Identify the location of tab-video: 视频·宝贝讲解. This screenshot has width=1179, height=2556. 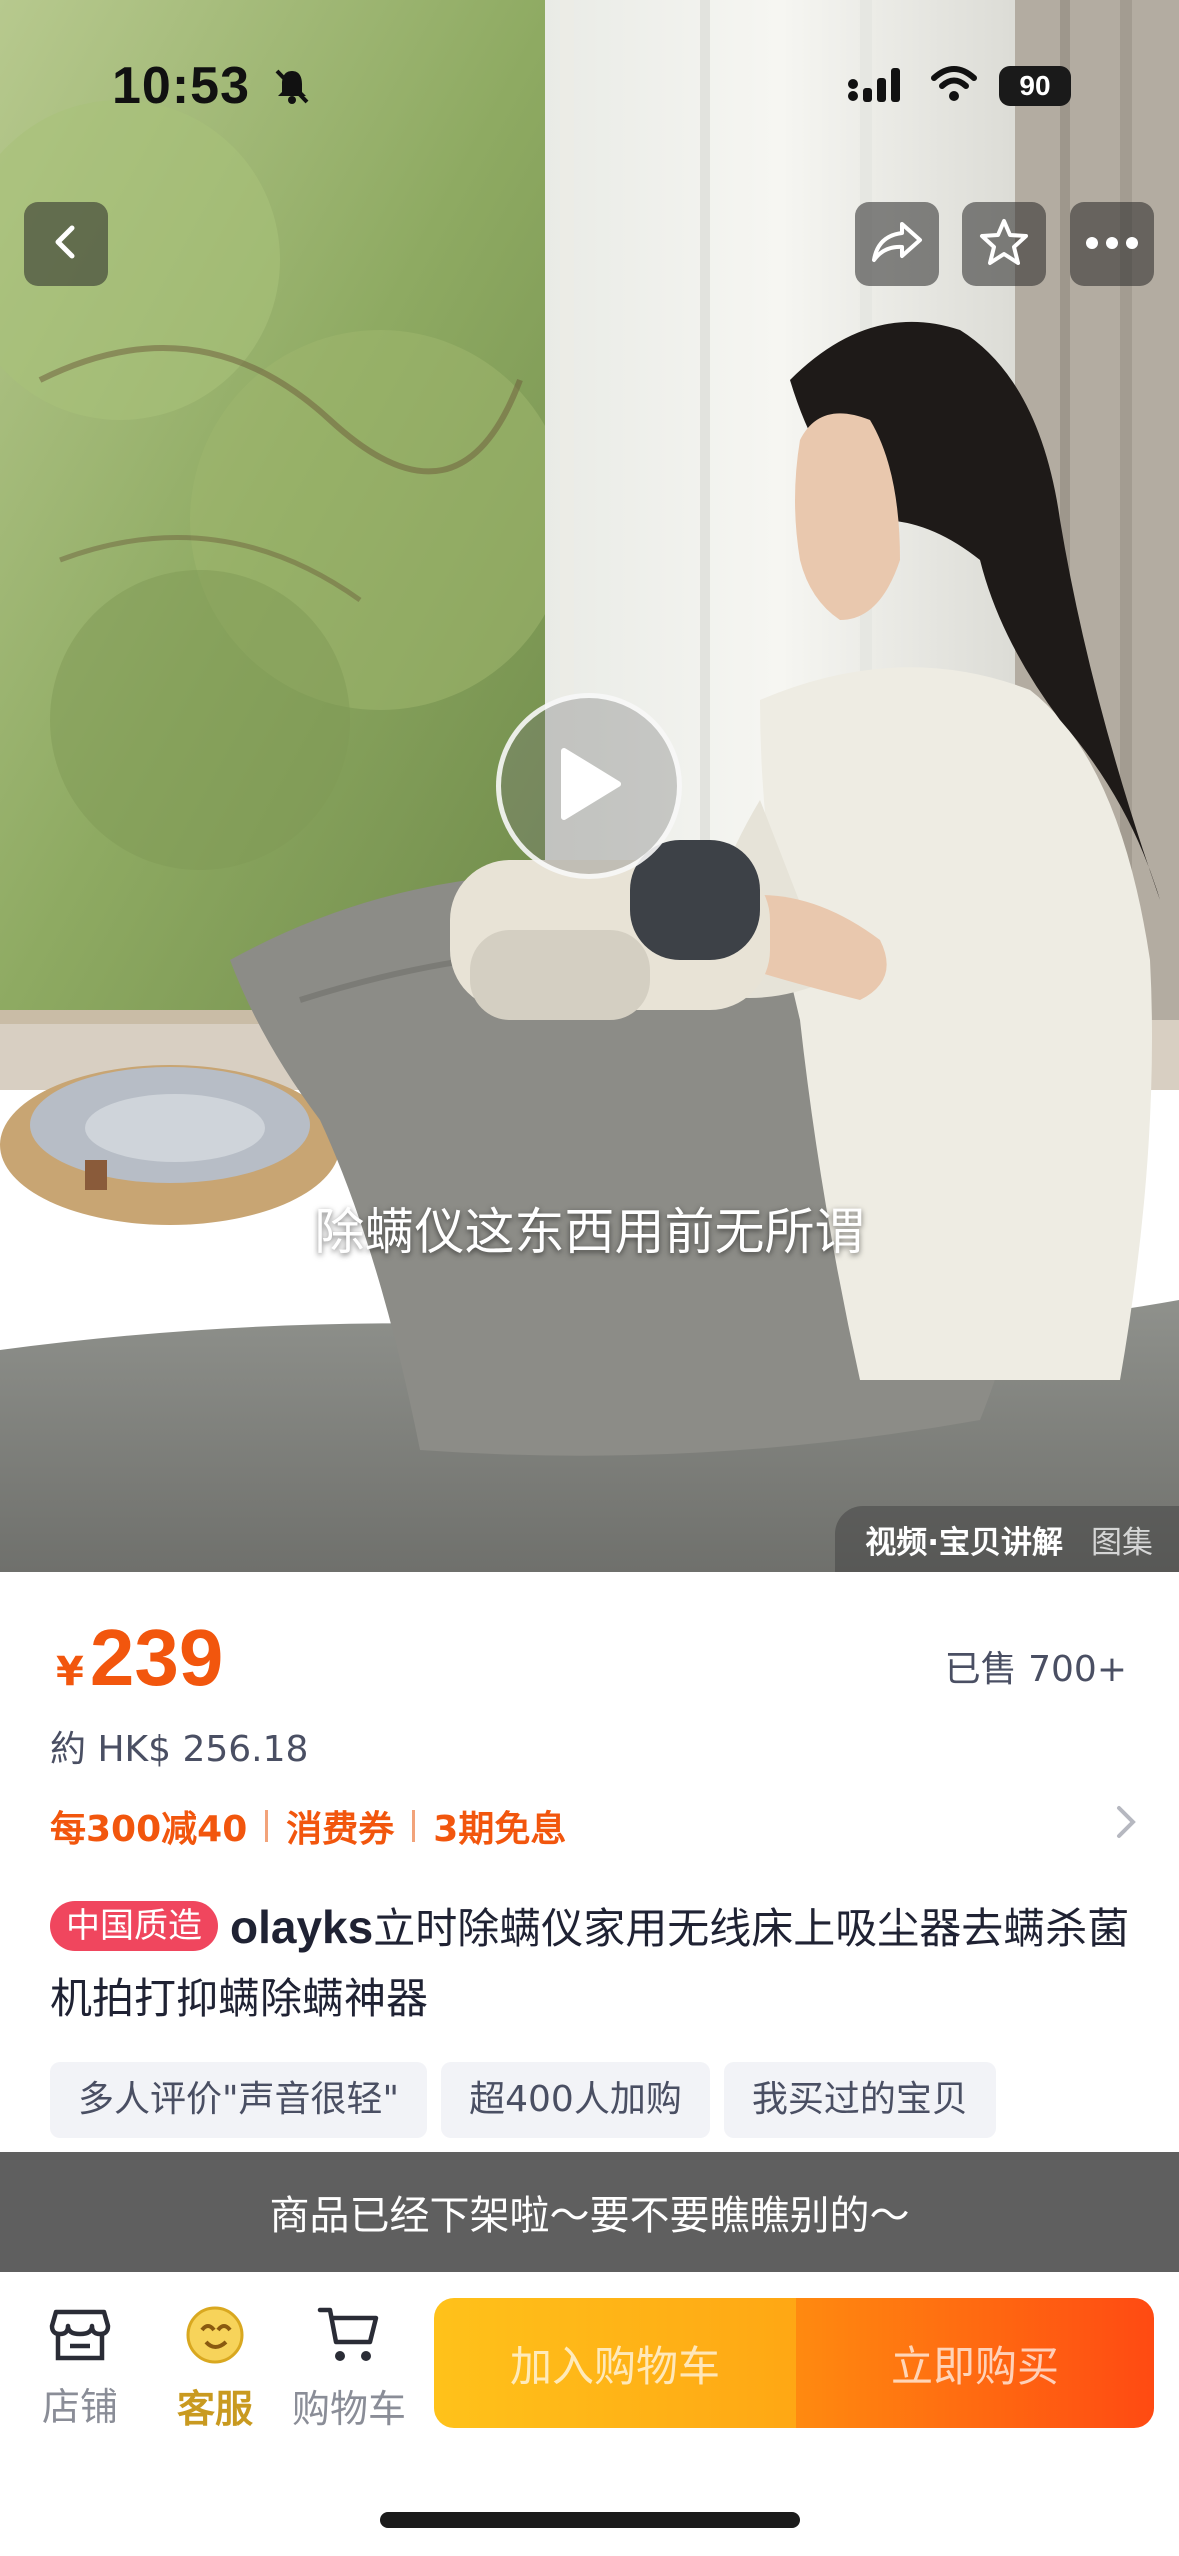
(964, 1539).